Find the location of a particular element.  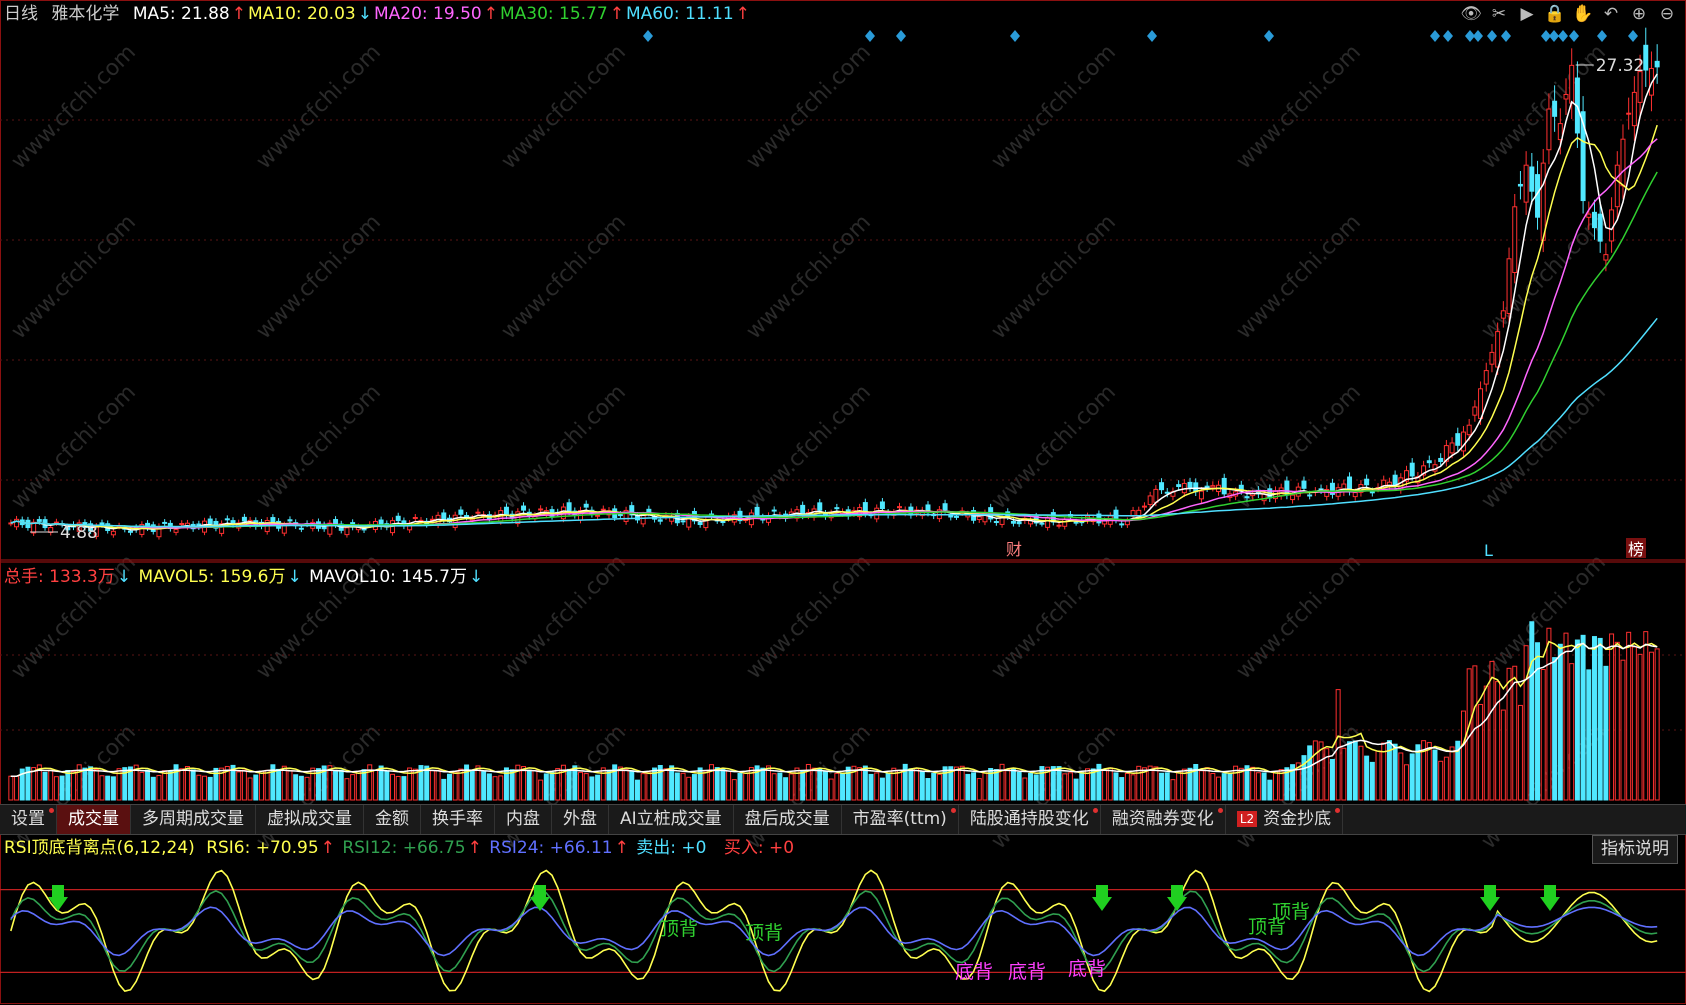

ma-legend-5: MA60: 11.11 is located at coordinates (679, 14).